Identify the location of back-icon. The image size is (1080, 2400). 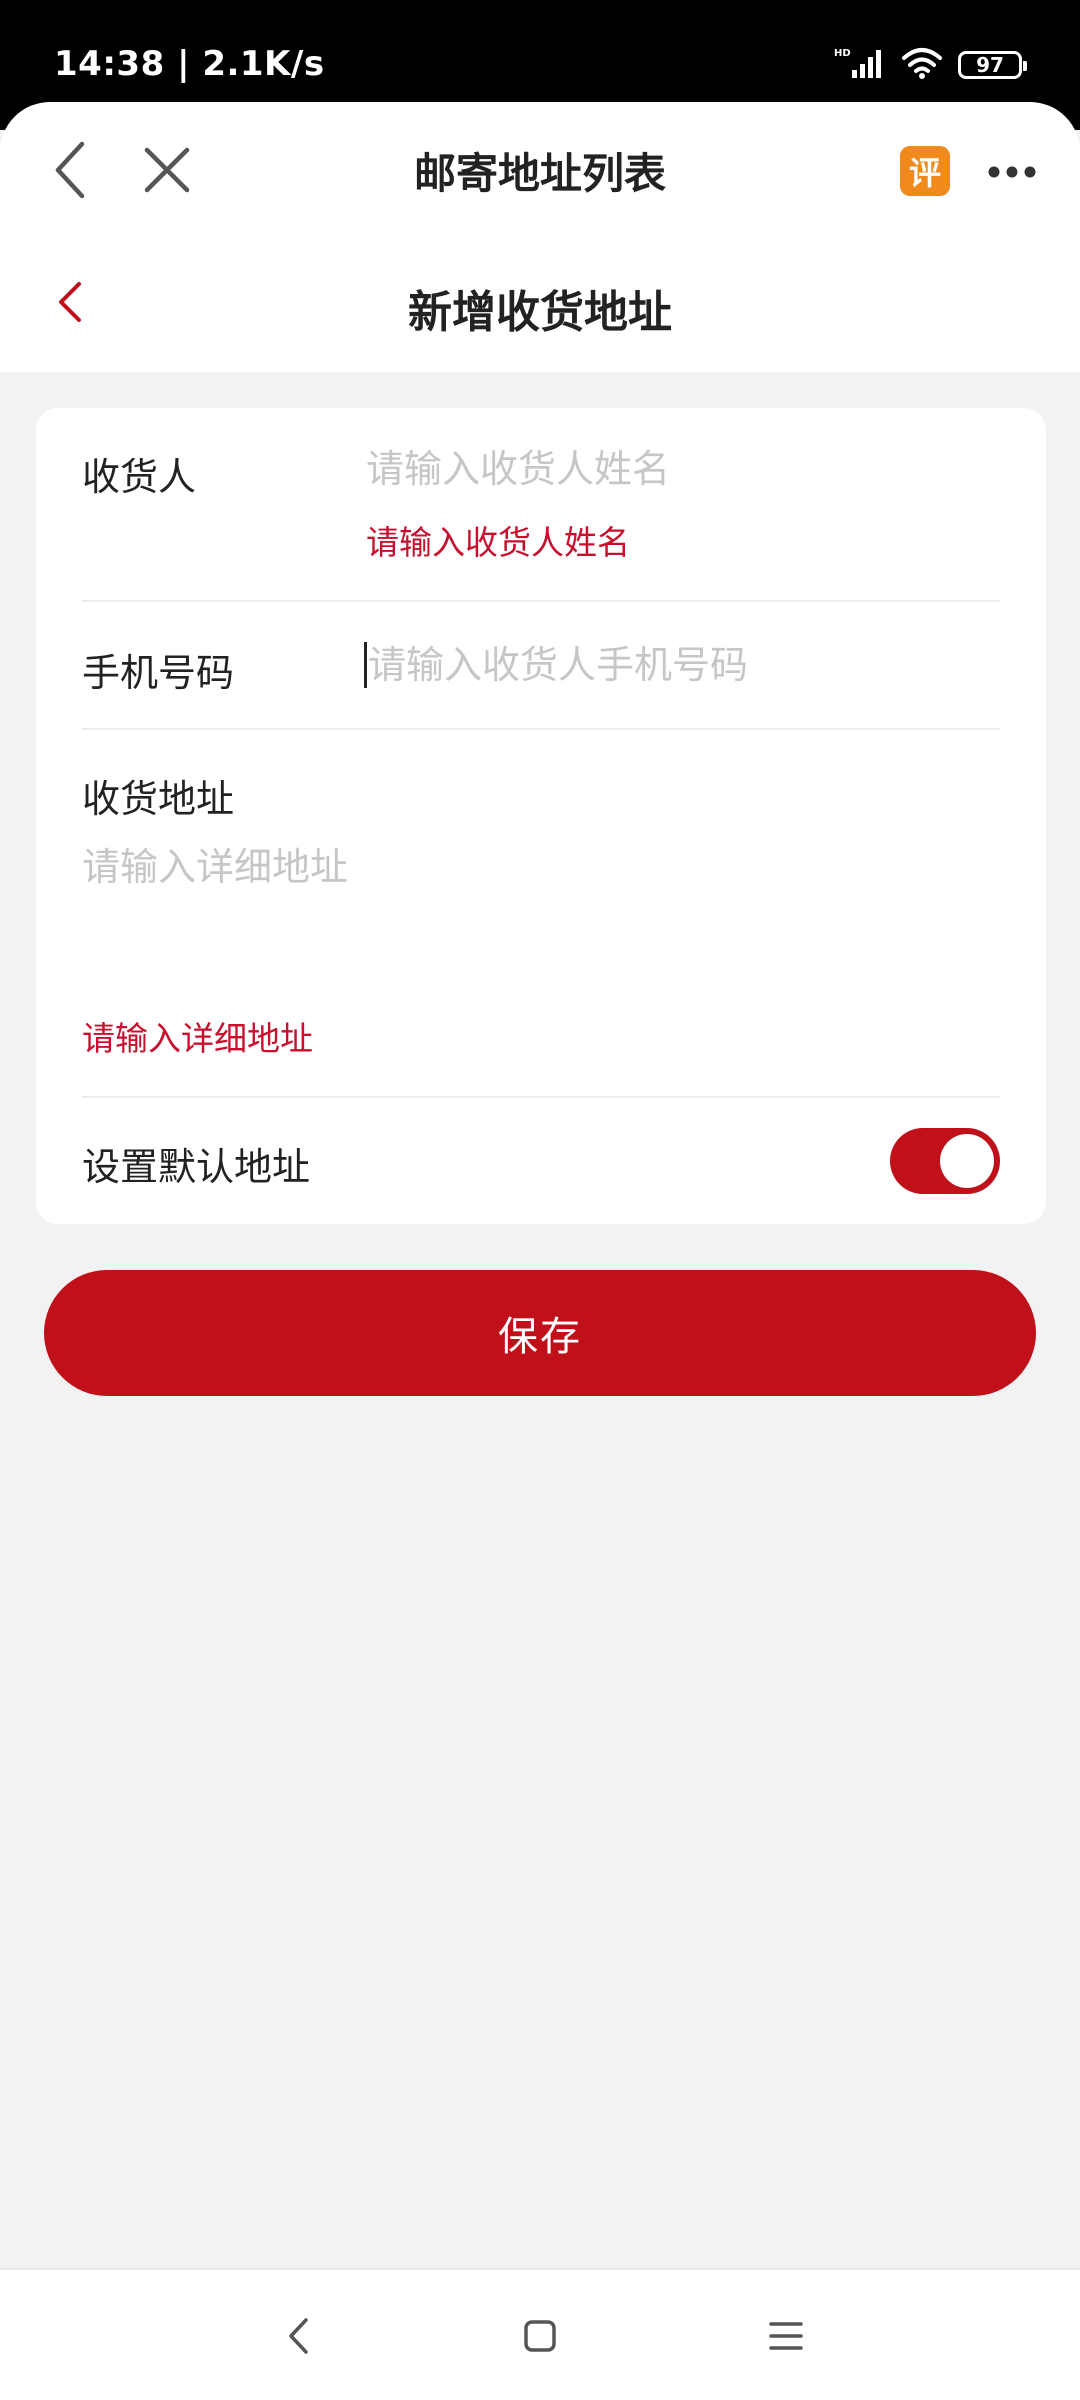
(298, 2336).